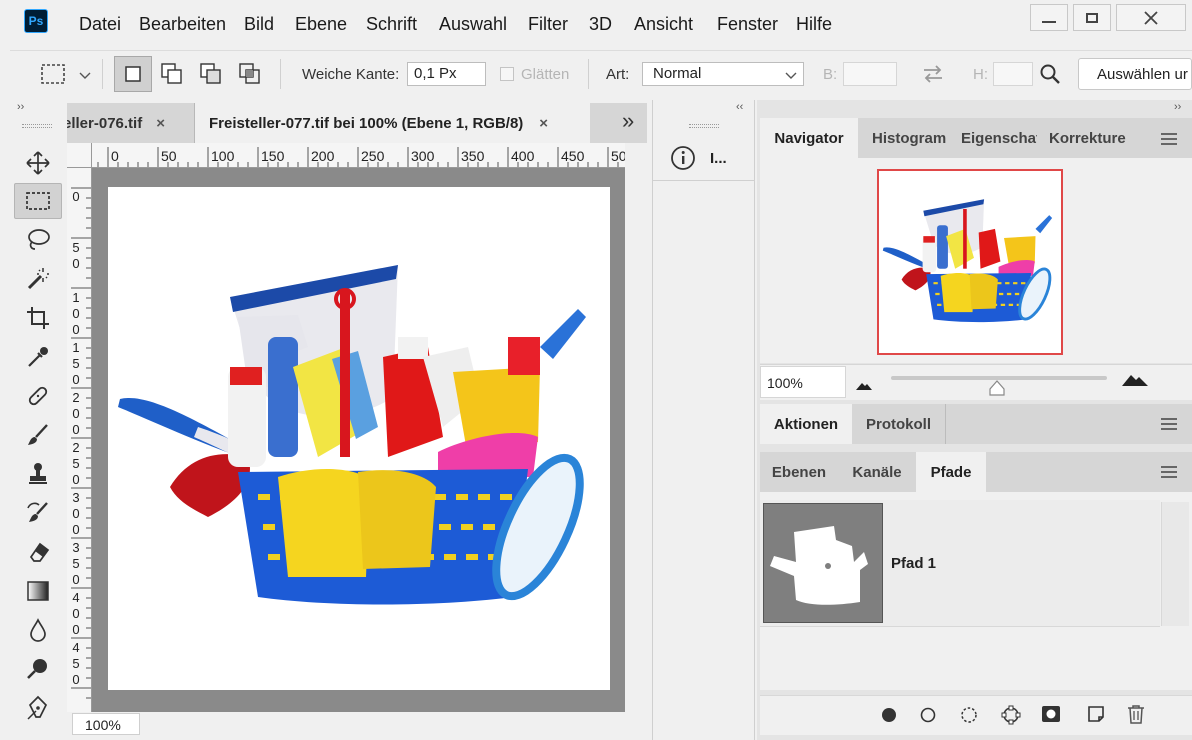 Image resolution: width=1192 pixels, height=740 pixels. I want to click on menu-filter: Filter, so click(548, 24).